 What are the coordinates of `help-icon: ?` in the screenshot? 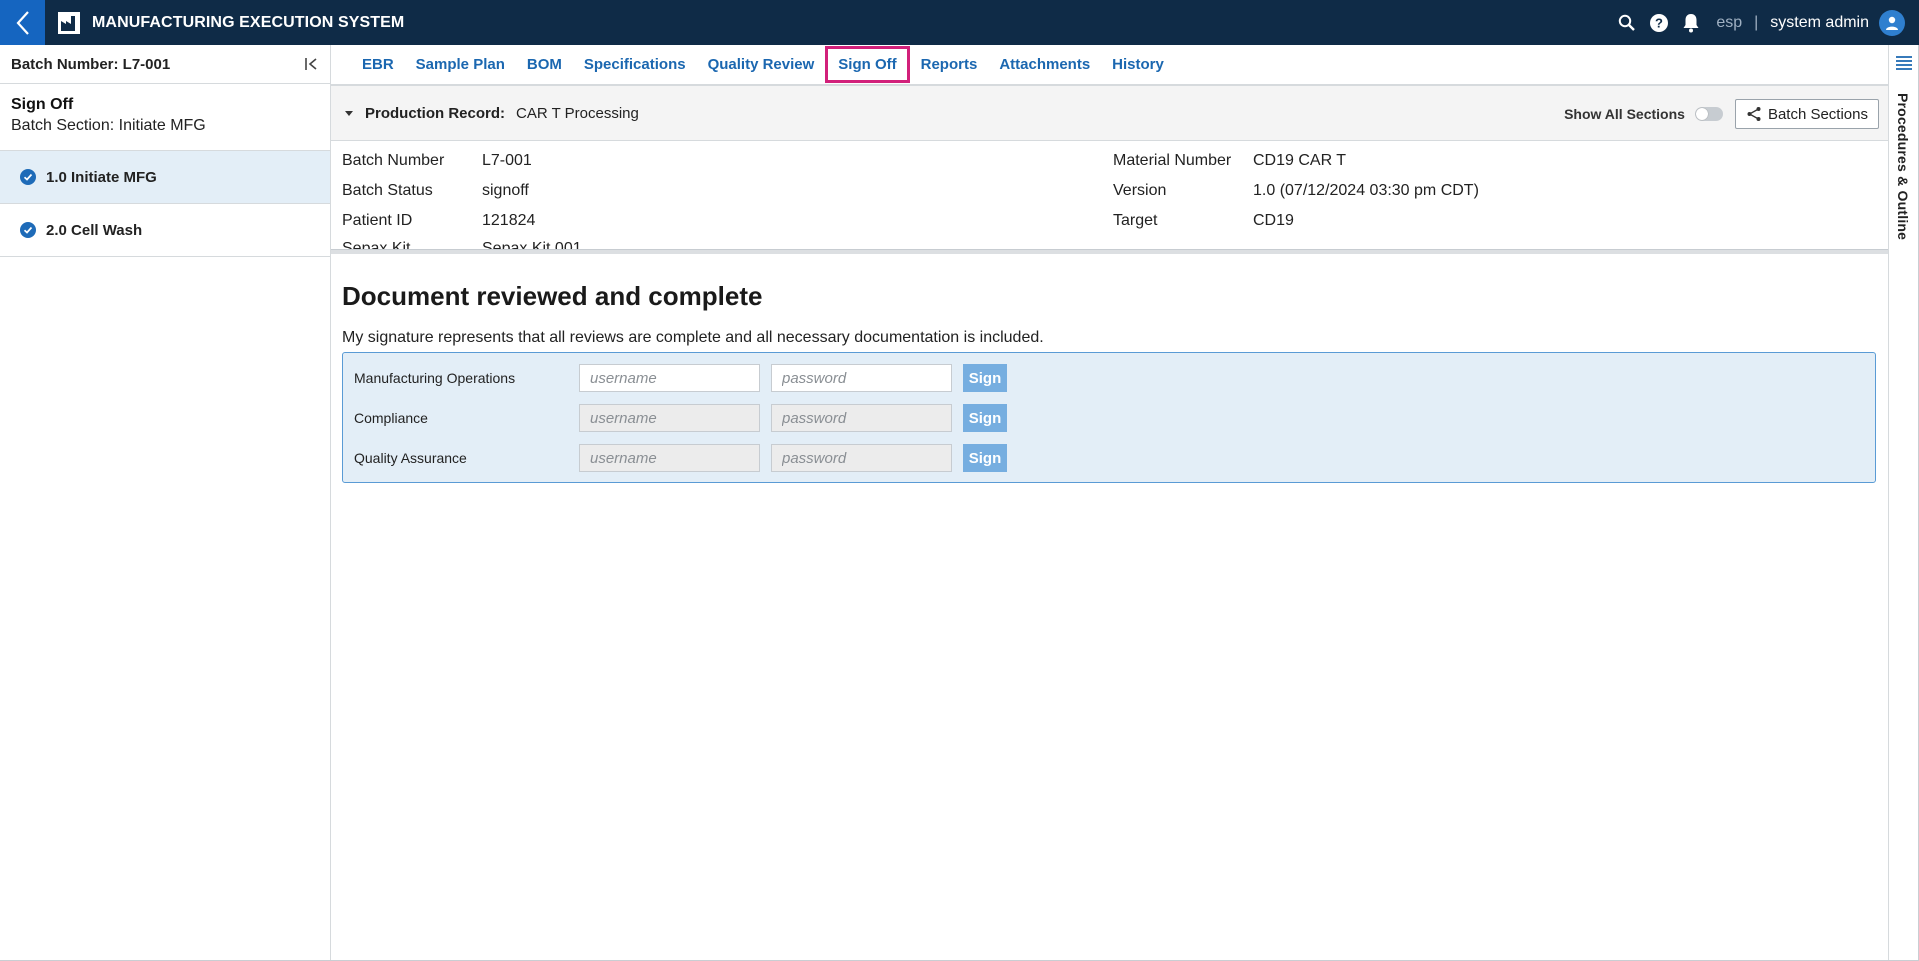 It's located at (1659, 23).